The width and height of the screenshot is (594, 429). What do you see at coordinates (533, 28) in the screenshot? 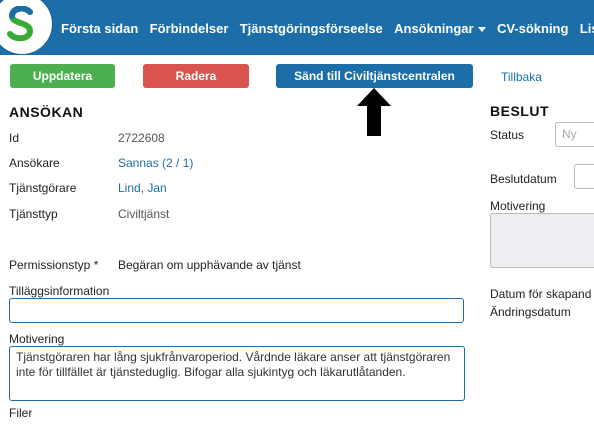
I see `nav-item-cv-search: CV-sökning` at bounding box center [533, 28].